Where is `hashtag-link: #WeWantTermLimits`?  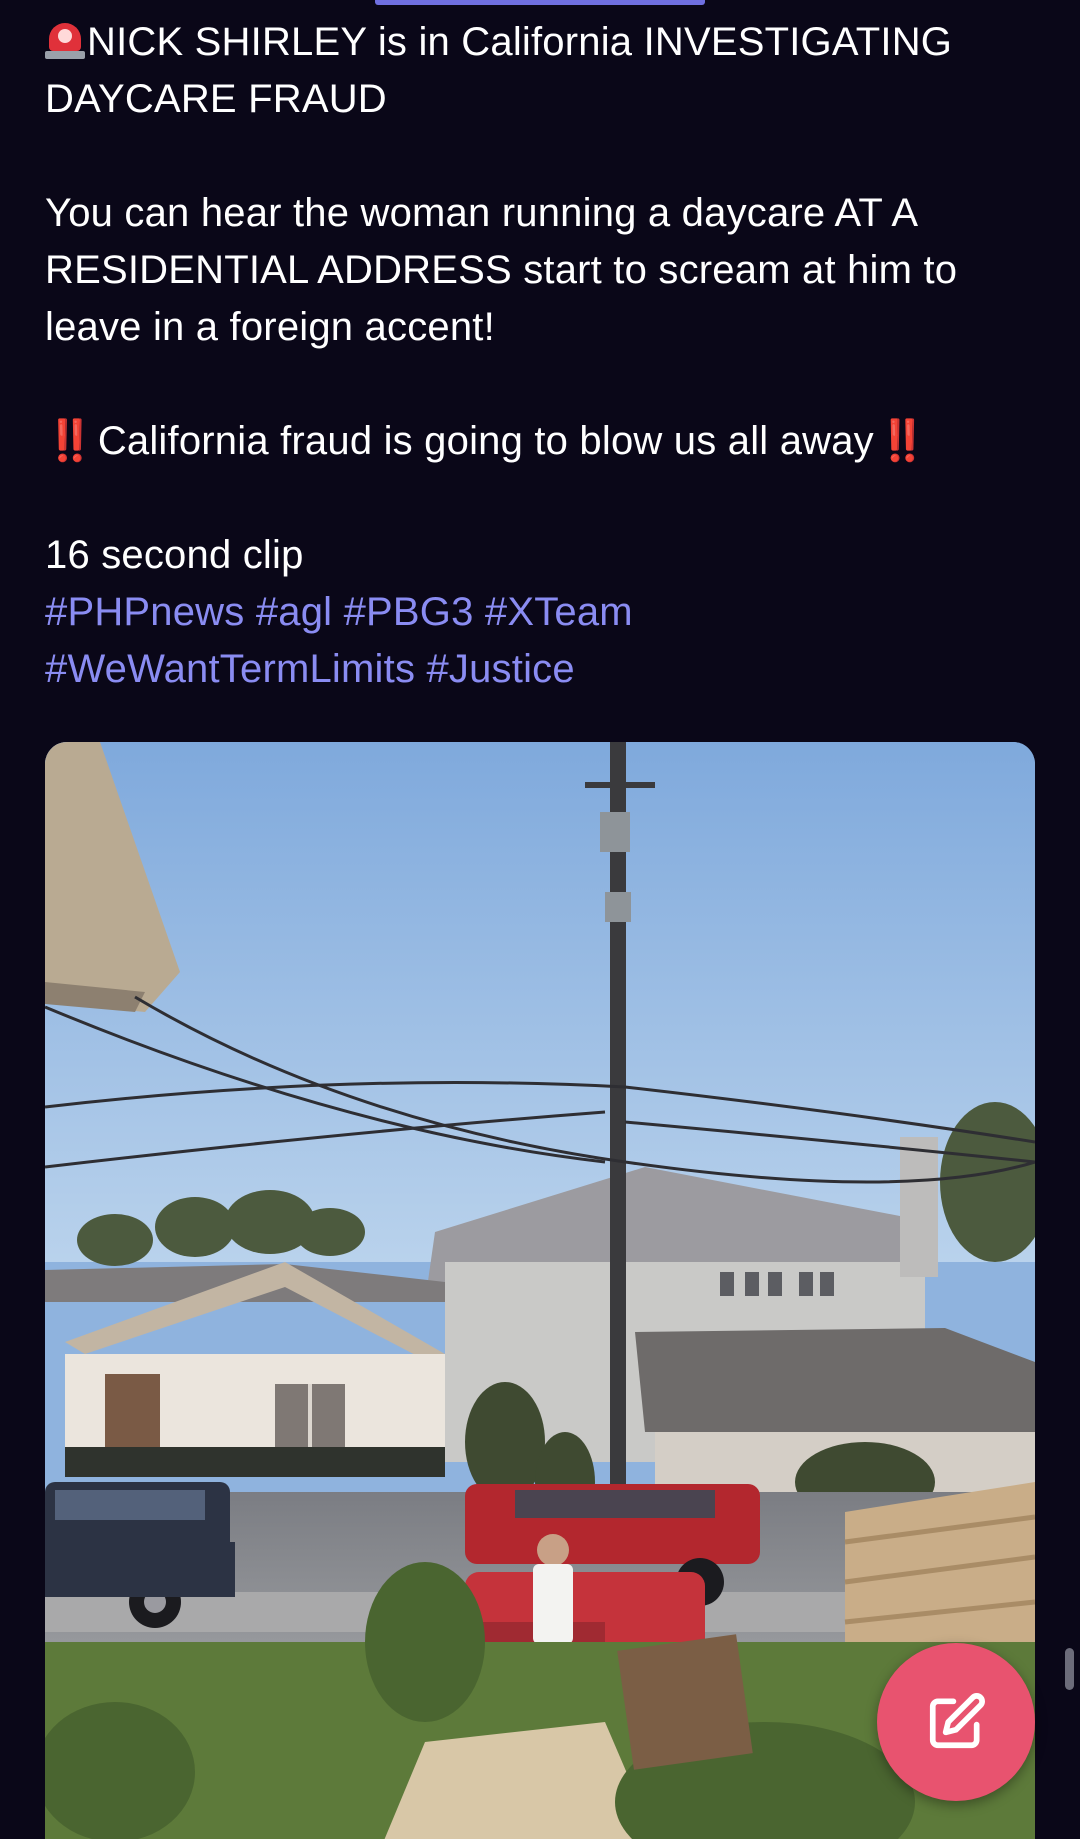
hashtag-link: #WeWantTermLimits is located at coordinates (230, 669).